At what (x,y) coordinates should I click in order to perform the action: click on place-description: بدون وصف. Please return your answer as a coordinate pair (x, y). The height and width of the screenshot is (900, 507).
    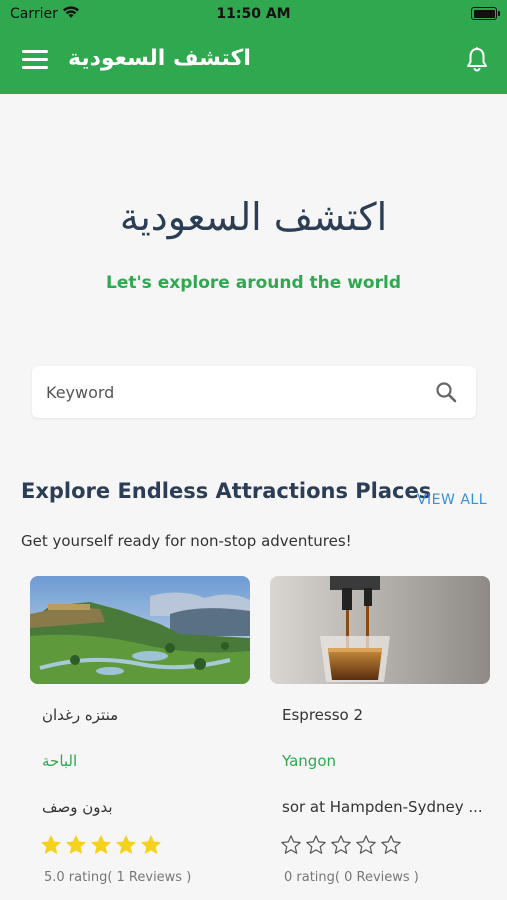
    Looking at the image, I should click on (77, 807).